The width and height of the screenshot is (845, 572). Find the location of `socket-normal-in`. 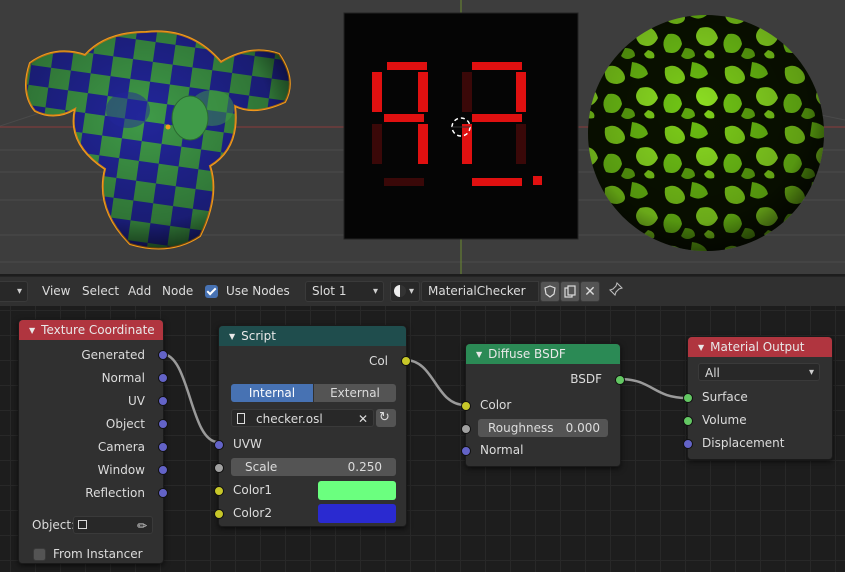

socket-normal-in is located at coordinates (466, 451).